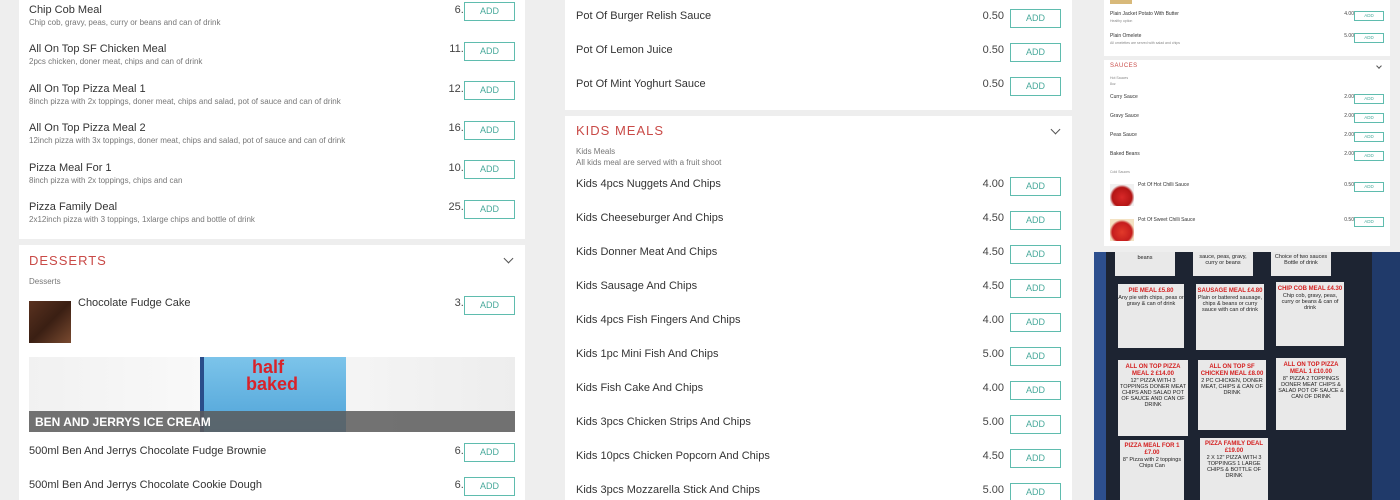  What do you see at coordinates (1223, 260) in the screenshot?
I see `sign-body: sauce, peas, gravy, curry or beans` at bounding box center [1223, 260].